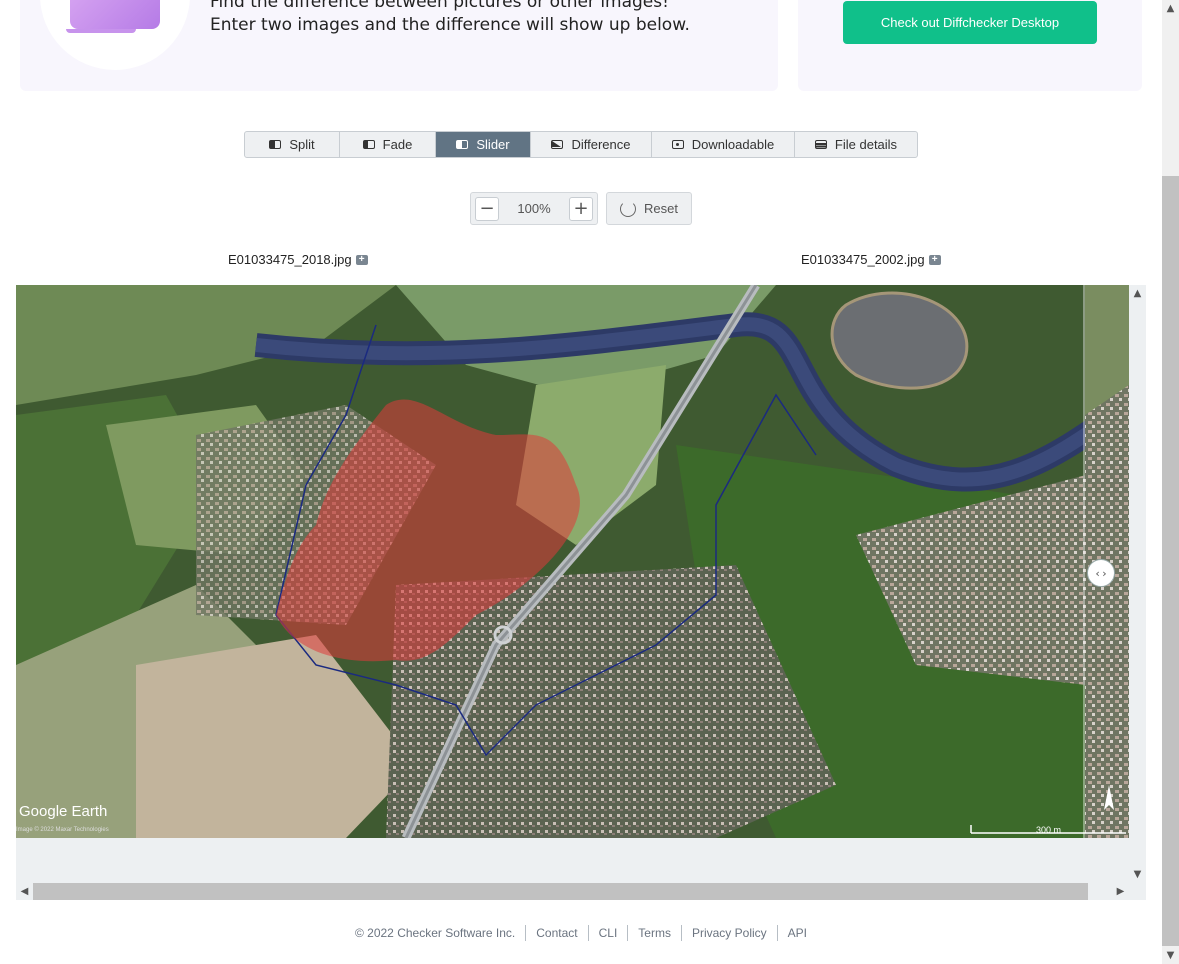 The height and width of the screenshot is (964, 1179). I want to click on tab-label: Slider, so click(493, 144).